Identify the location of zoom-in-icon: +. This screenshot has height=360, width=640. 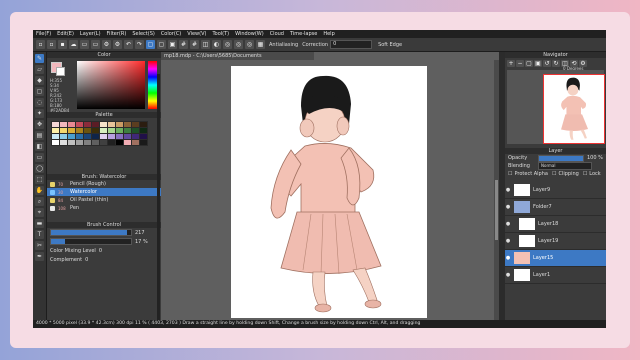
(511, 63).